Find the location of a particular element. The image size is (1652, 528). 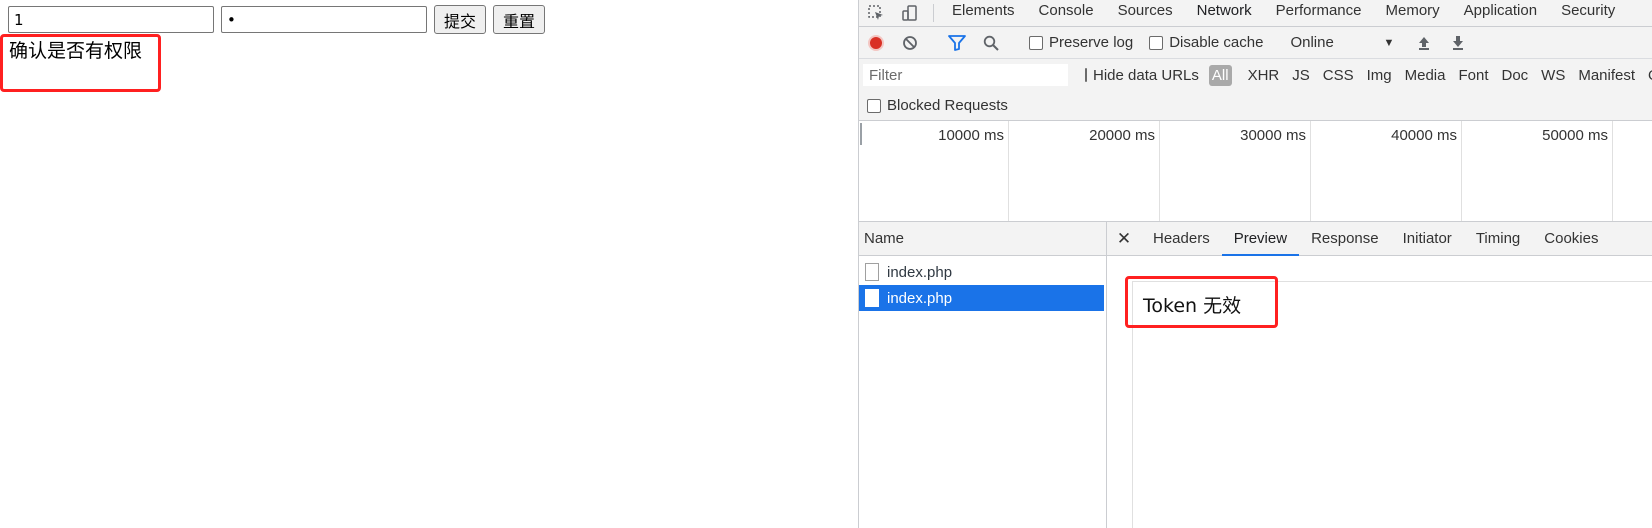

export-har-button is located at coordinates (1458, 42).